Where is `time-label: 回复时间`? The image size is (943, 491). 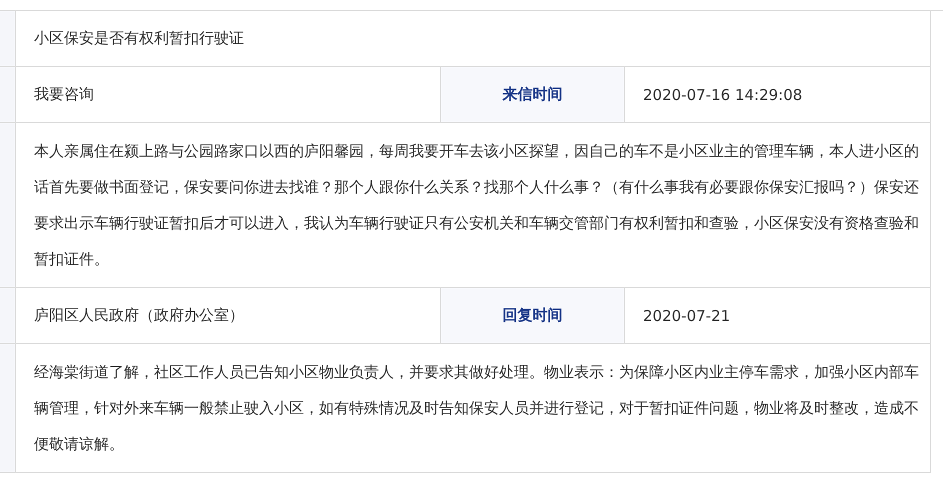
time-label: 回复时间 is located at coordinates (533, 316).